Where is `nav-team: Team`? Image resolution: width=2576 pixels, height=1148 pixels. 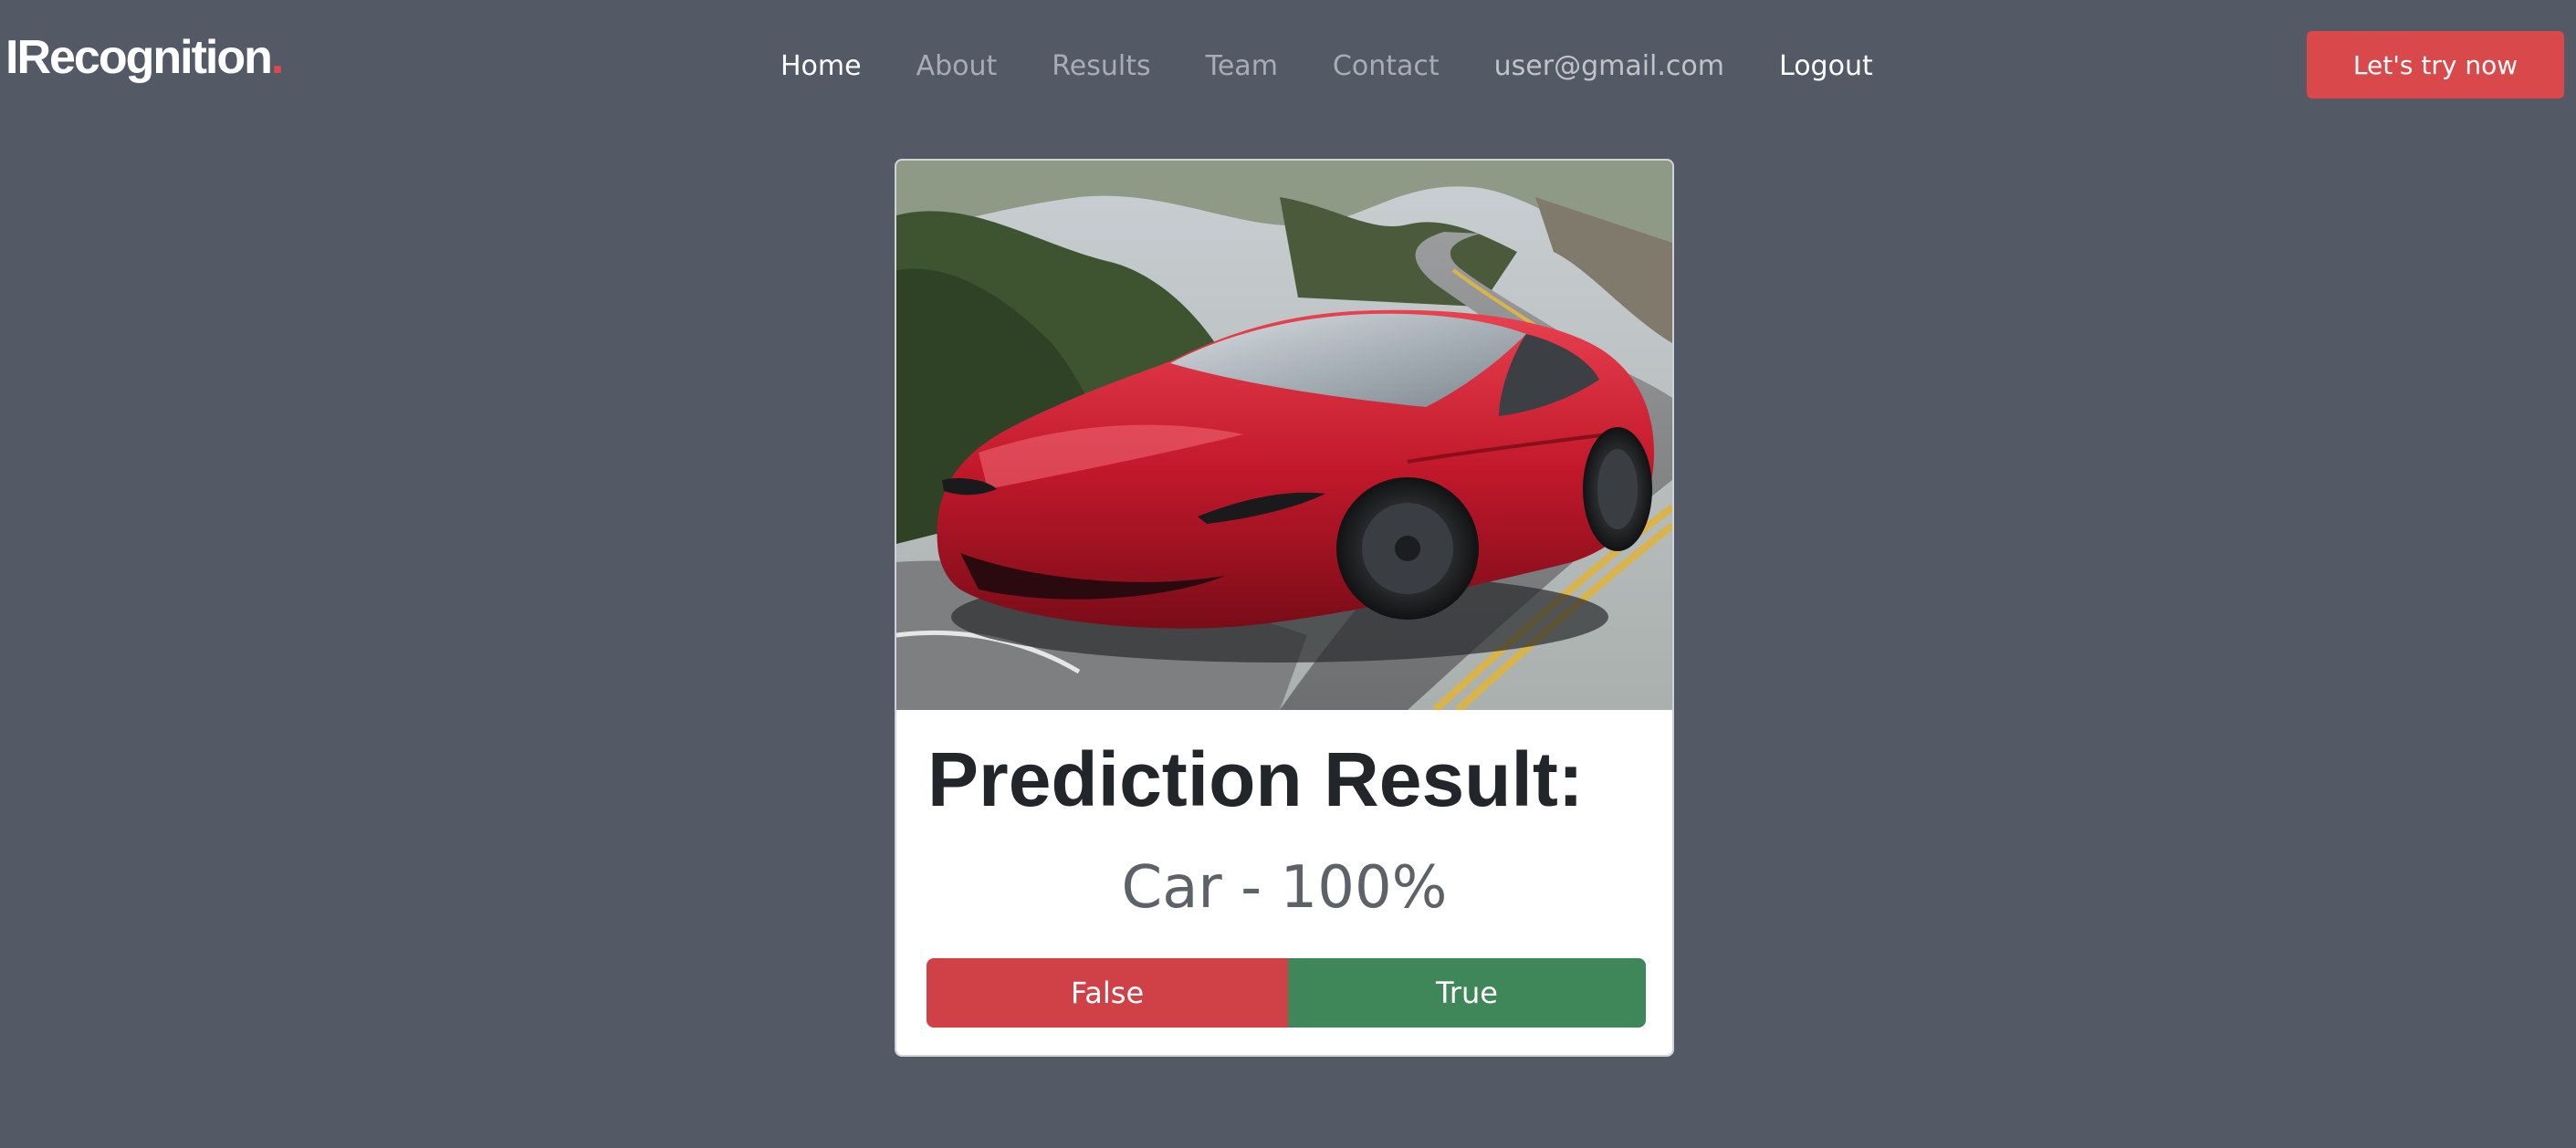
nav-team: Team is located at coordinates (1242, 66).